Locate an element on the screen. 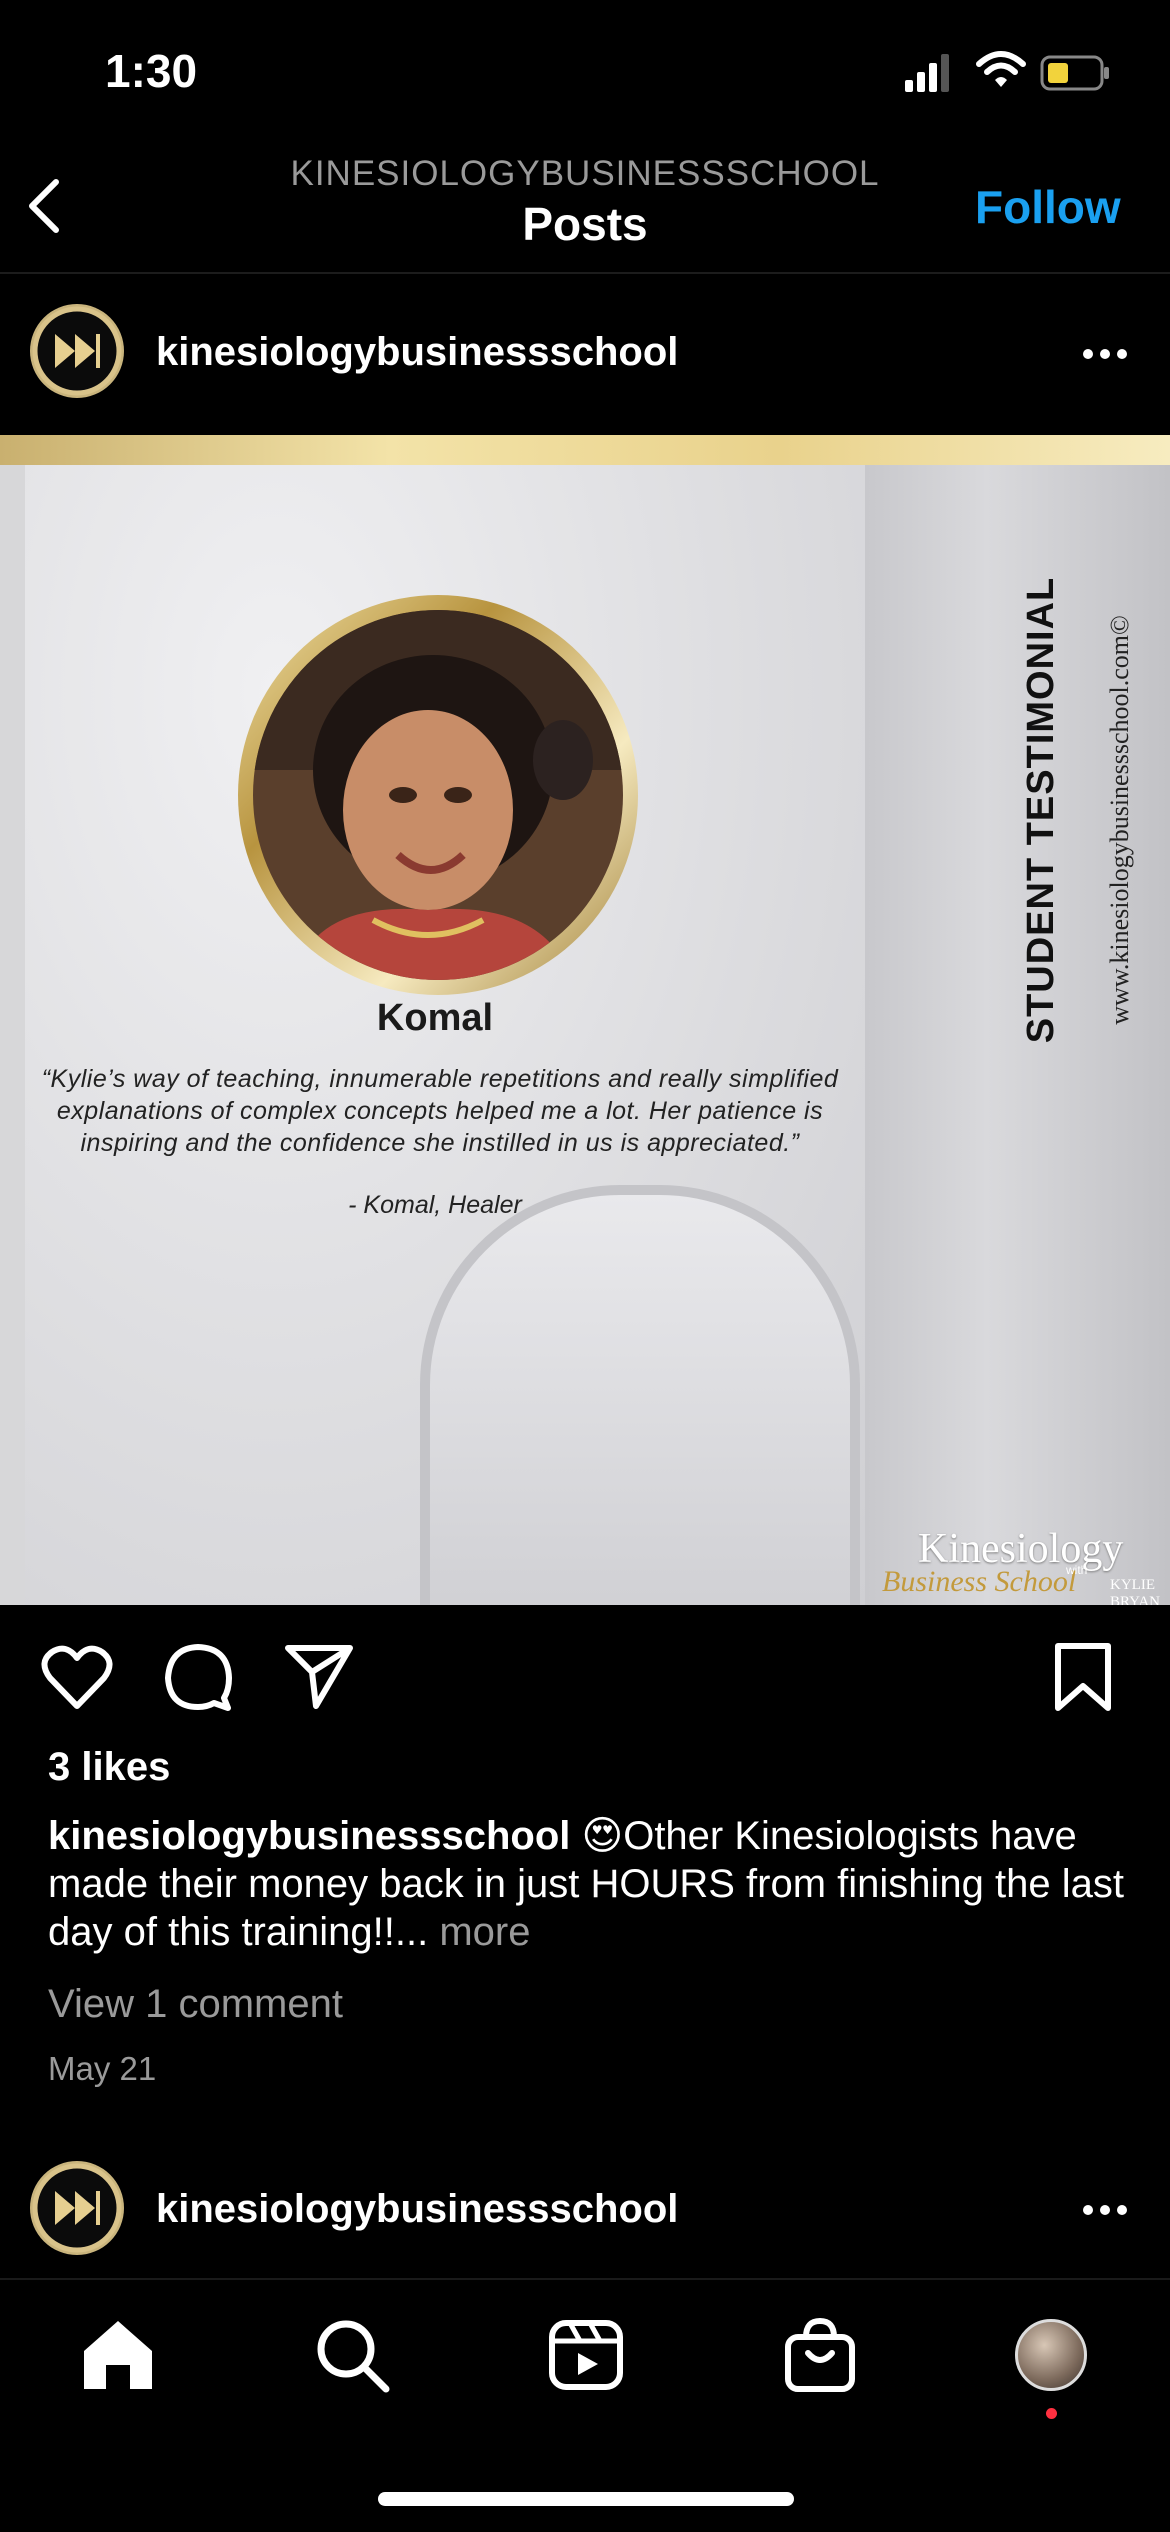 The height and width of the screenshot is (2532, 1170). post-avatar is located at coordinates (77, 351).